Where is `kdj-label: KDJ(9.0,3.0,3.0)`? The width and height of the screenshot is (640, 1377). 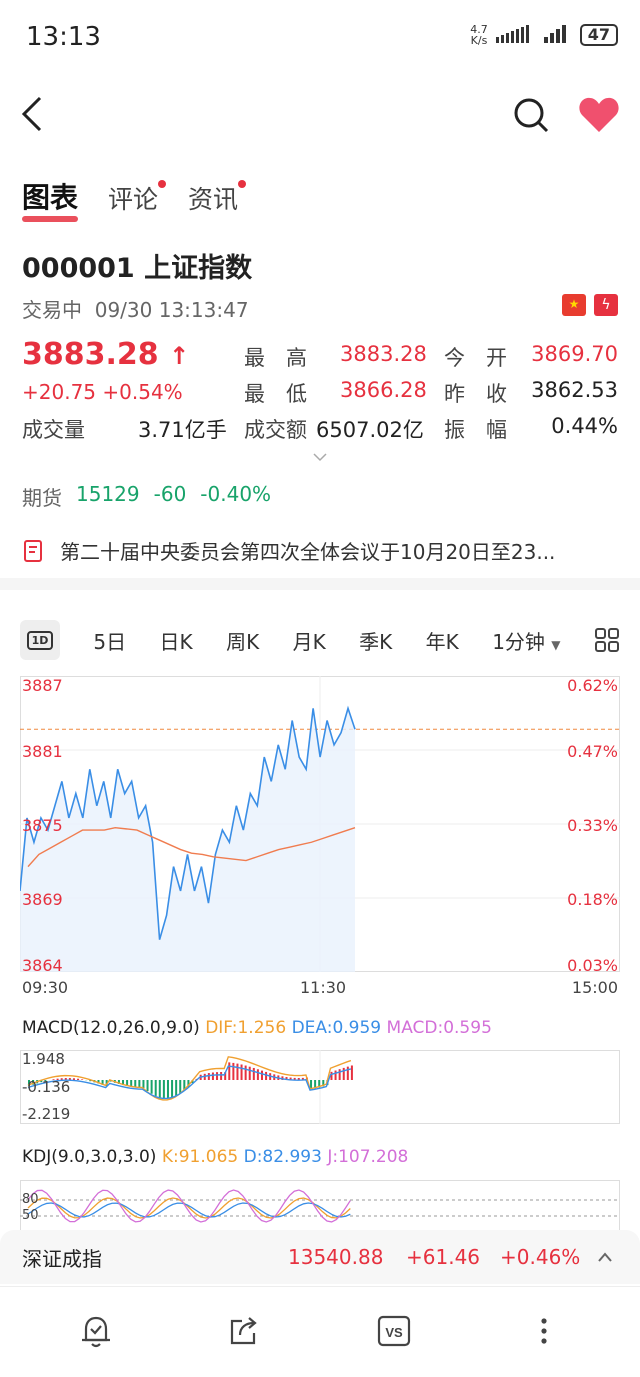 kdj-label: KDJ(9.0,3.0,3.0) is located at coordinates (89, 1157).